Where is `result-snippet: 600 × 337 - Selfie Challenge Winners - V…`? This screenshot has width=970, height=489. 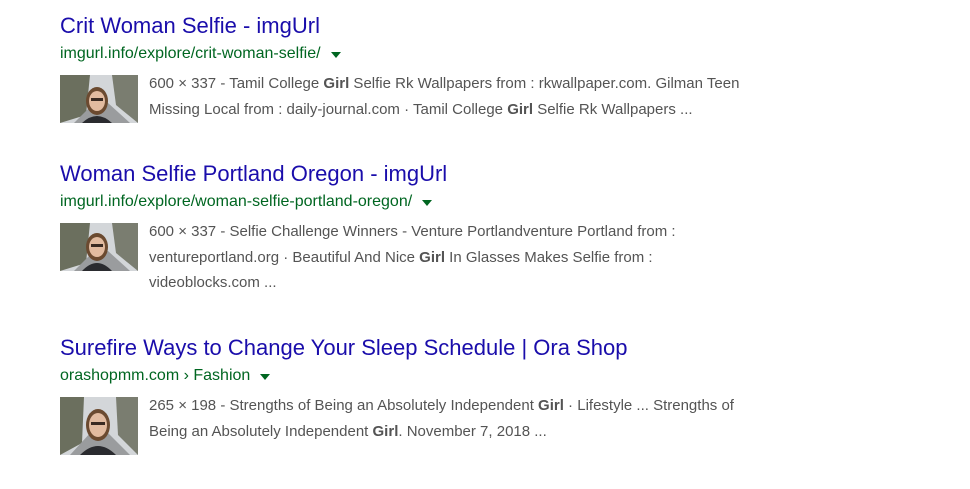 result-snippet: 600 × 337 - Selfie Challenge Winners - V… is located at coordinates (489, 257).